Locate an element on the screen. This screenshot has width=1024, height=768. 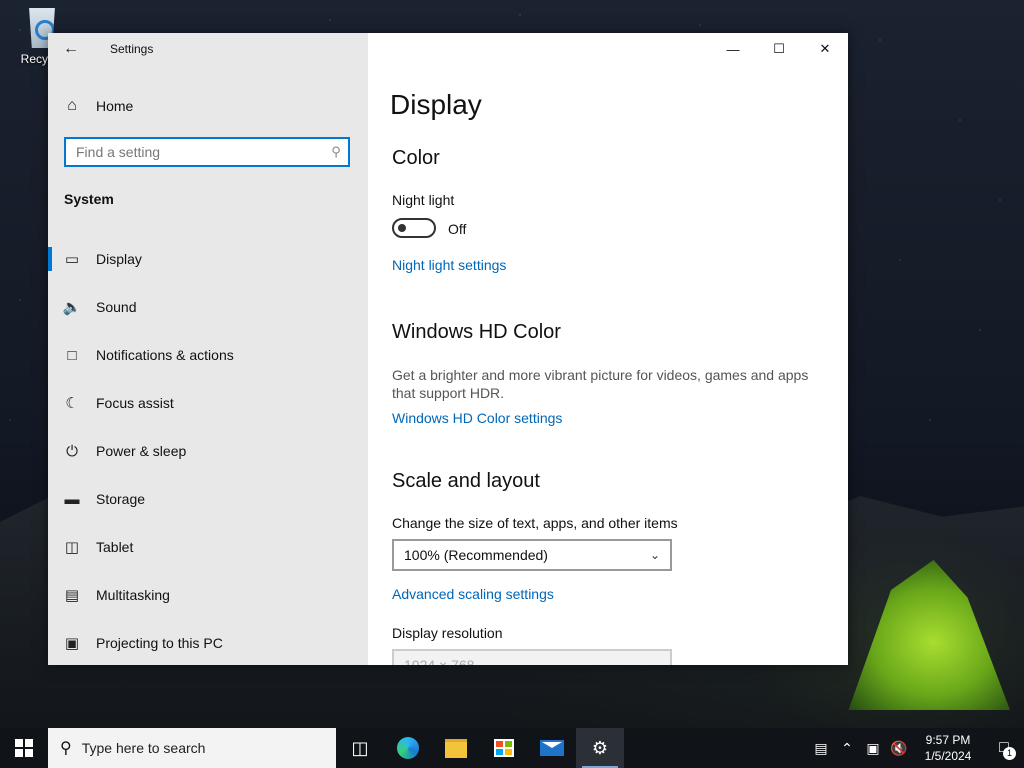
sidebar-item-focus-assist: ☾ Focus assist is located at coordinates (208, 403).